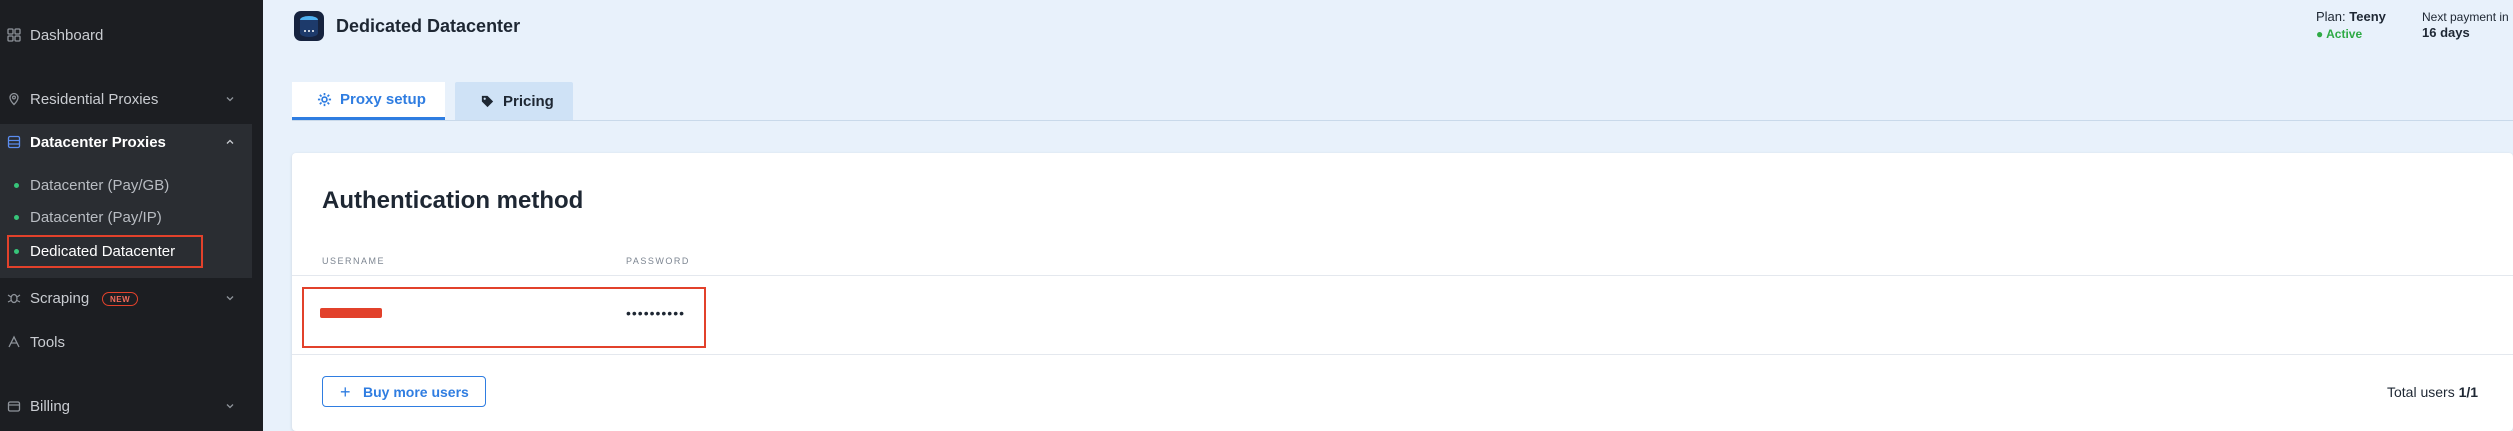 The image size is (2513, 431). Describe the element at coordinates (345, 392) in the screenshot. I see `plus-icon: +` at that location.